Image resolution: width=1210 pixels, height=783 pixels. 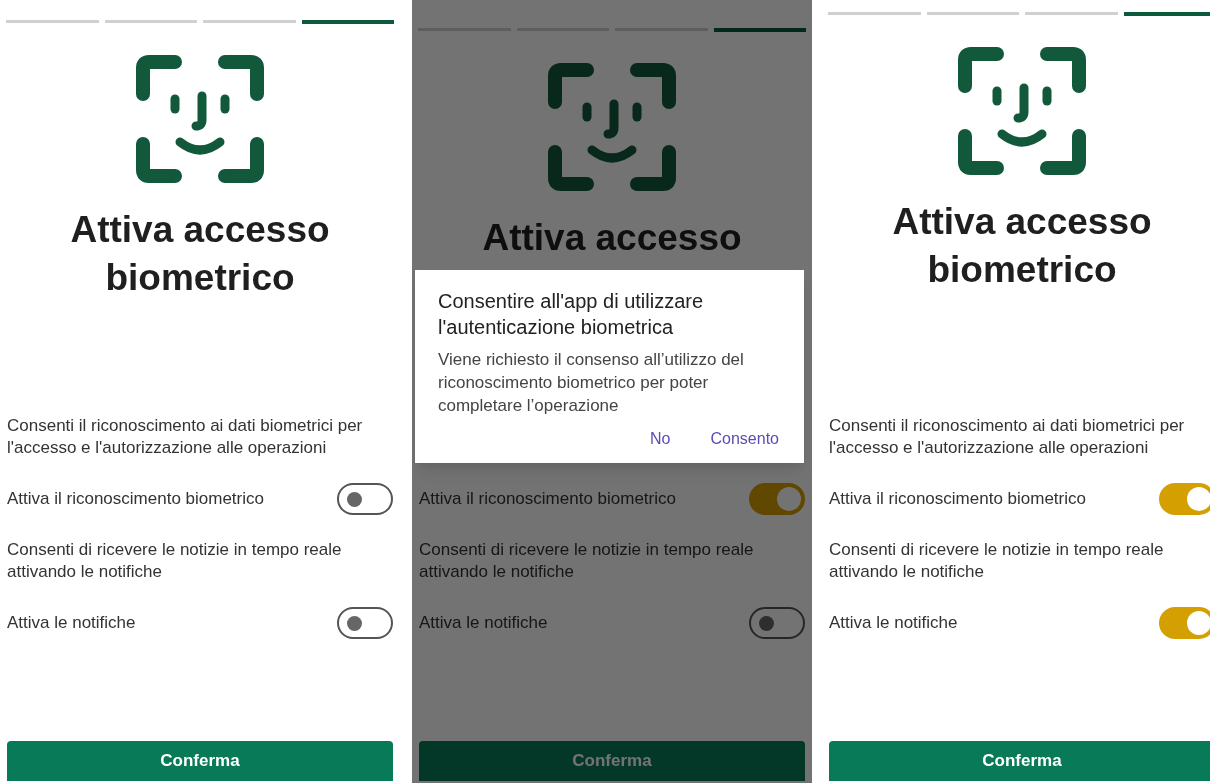 I want to click on dialog-message: Viene richiesto il consenso all’utilizzo del riconoscimento biometrico per poter completare l’operazione, so click(x=591, y=383).